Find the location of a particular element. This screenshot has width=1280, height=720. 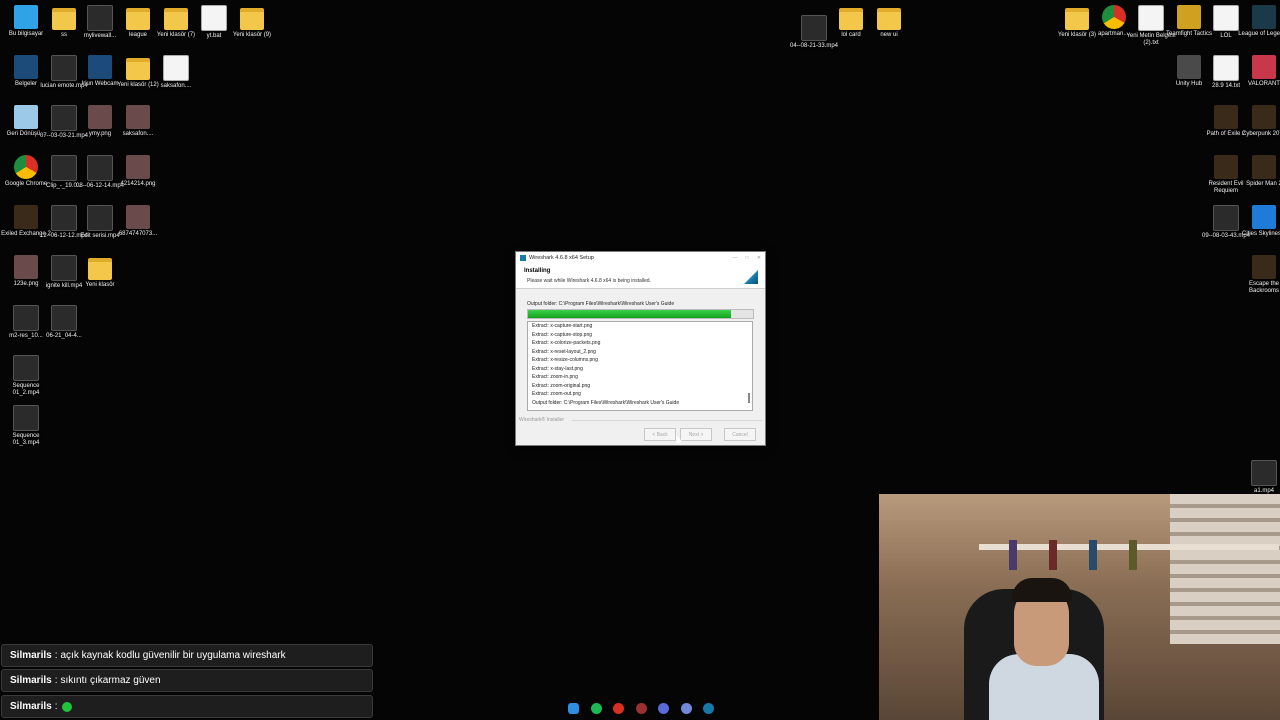

desktop-icon: new ui is located at coordinates (889, 22).